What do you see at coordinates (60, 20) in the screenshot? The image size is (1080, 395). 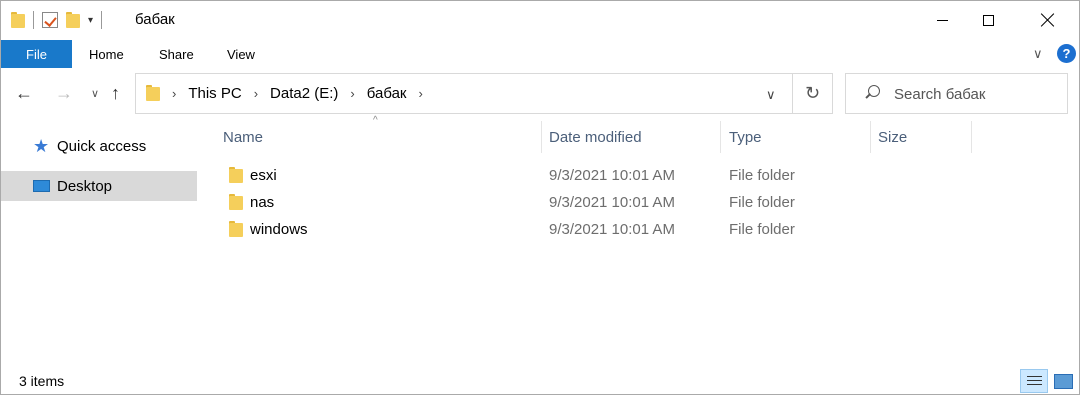 I see `quick-access-toolbar: ▾` at bounding box center [60, 20].